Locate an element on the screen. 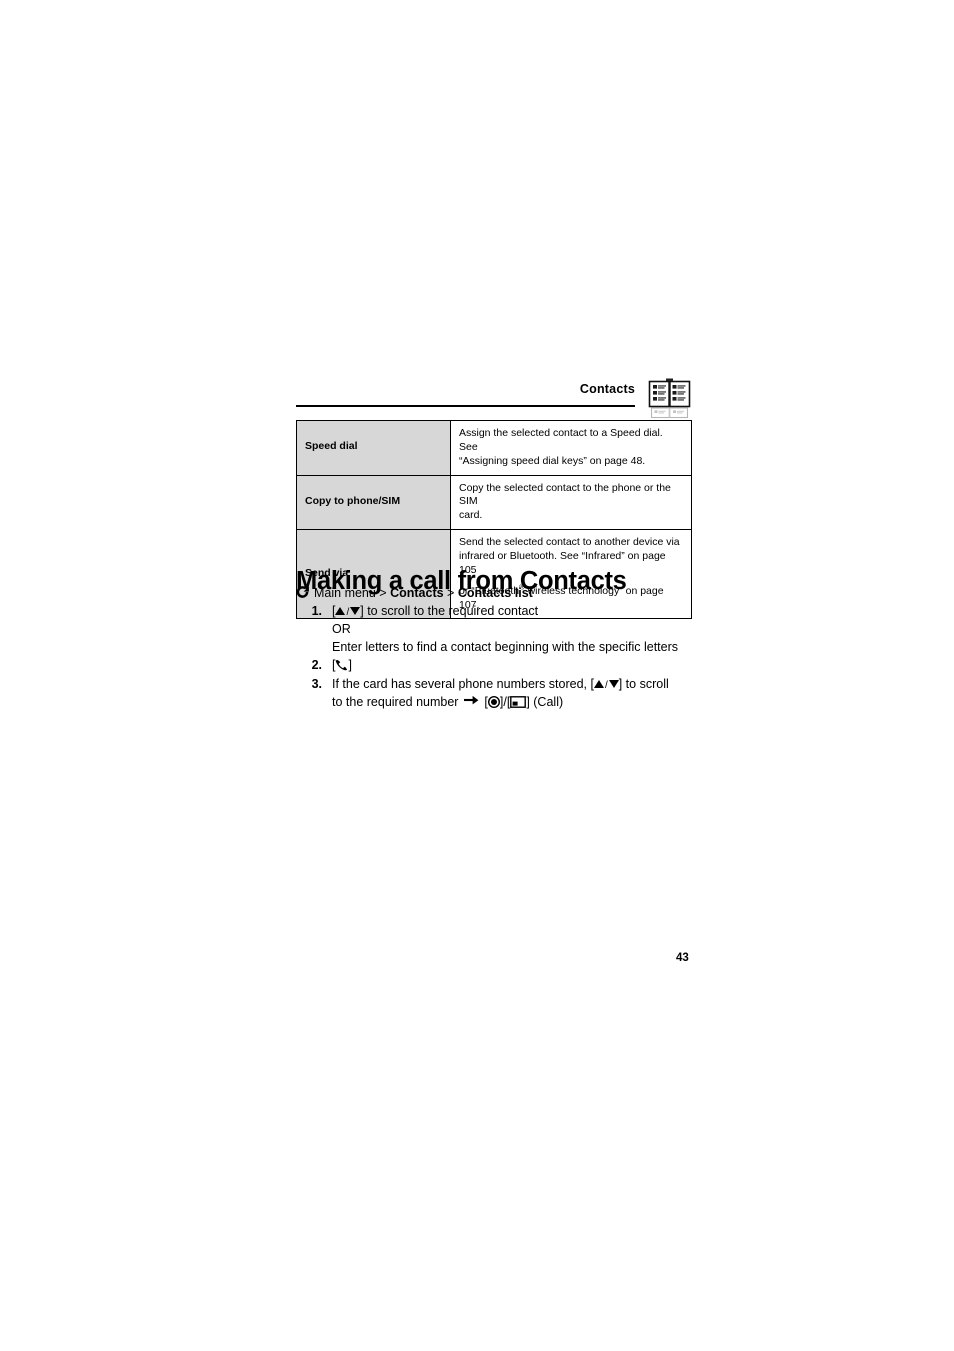 The width and height of the screenshot is (954, 1351). navigation-key-bracket: [/ is located at coordinates (346, 612).